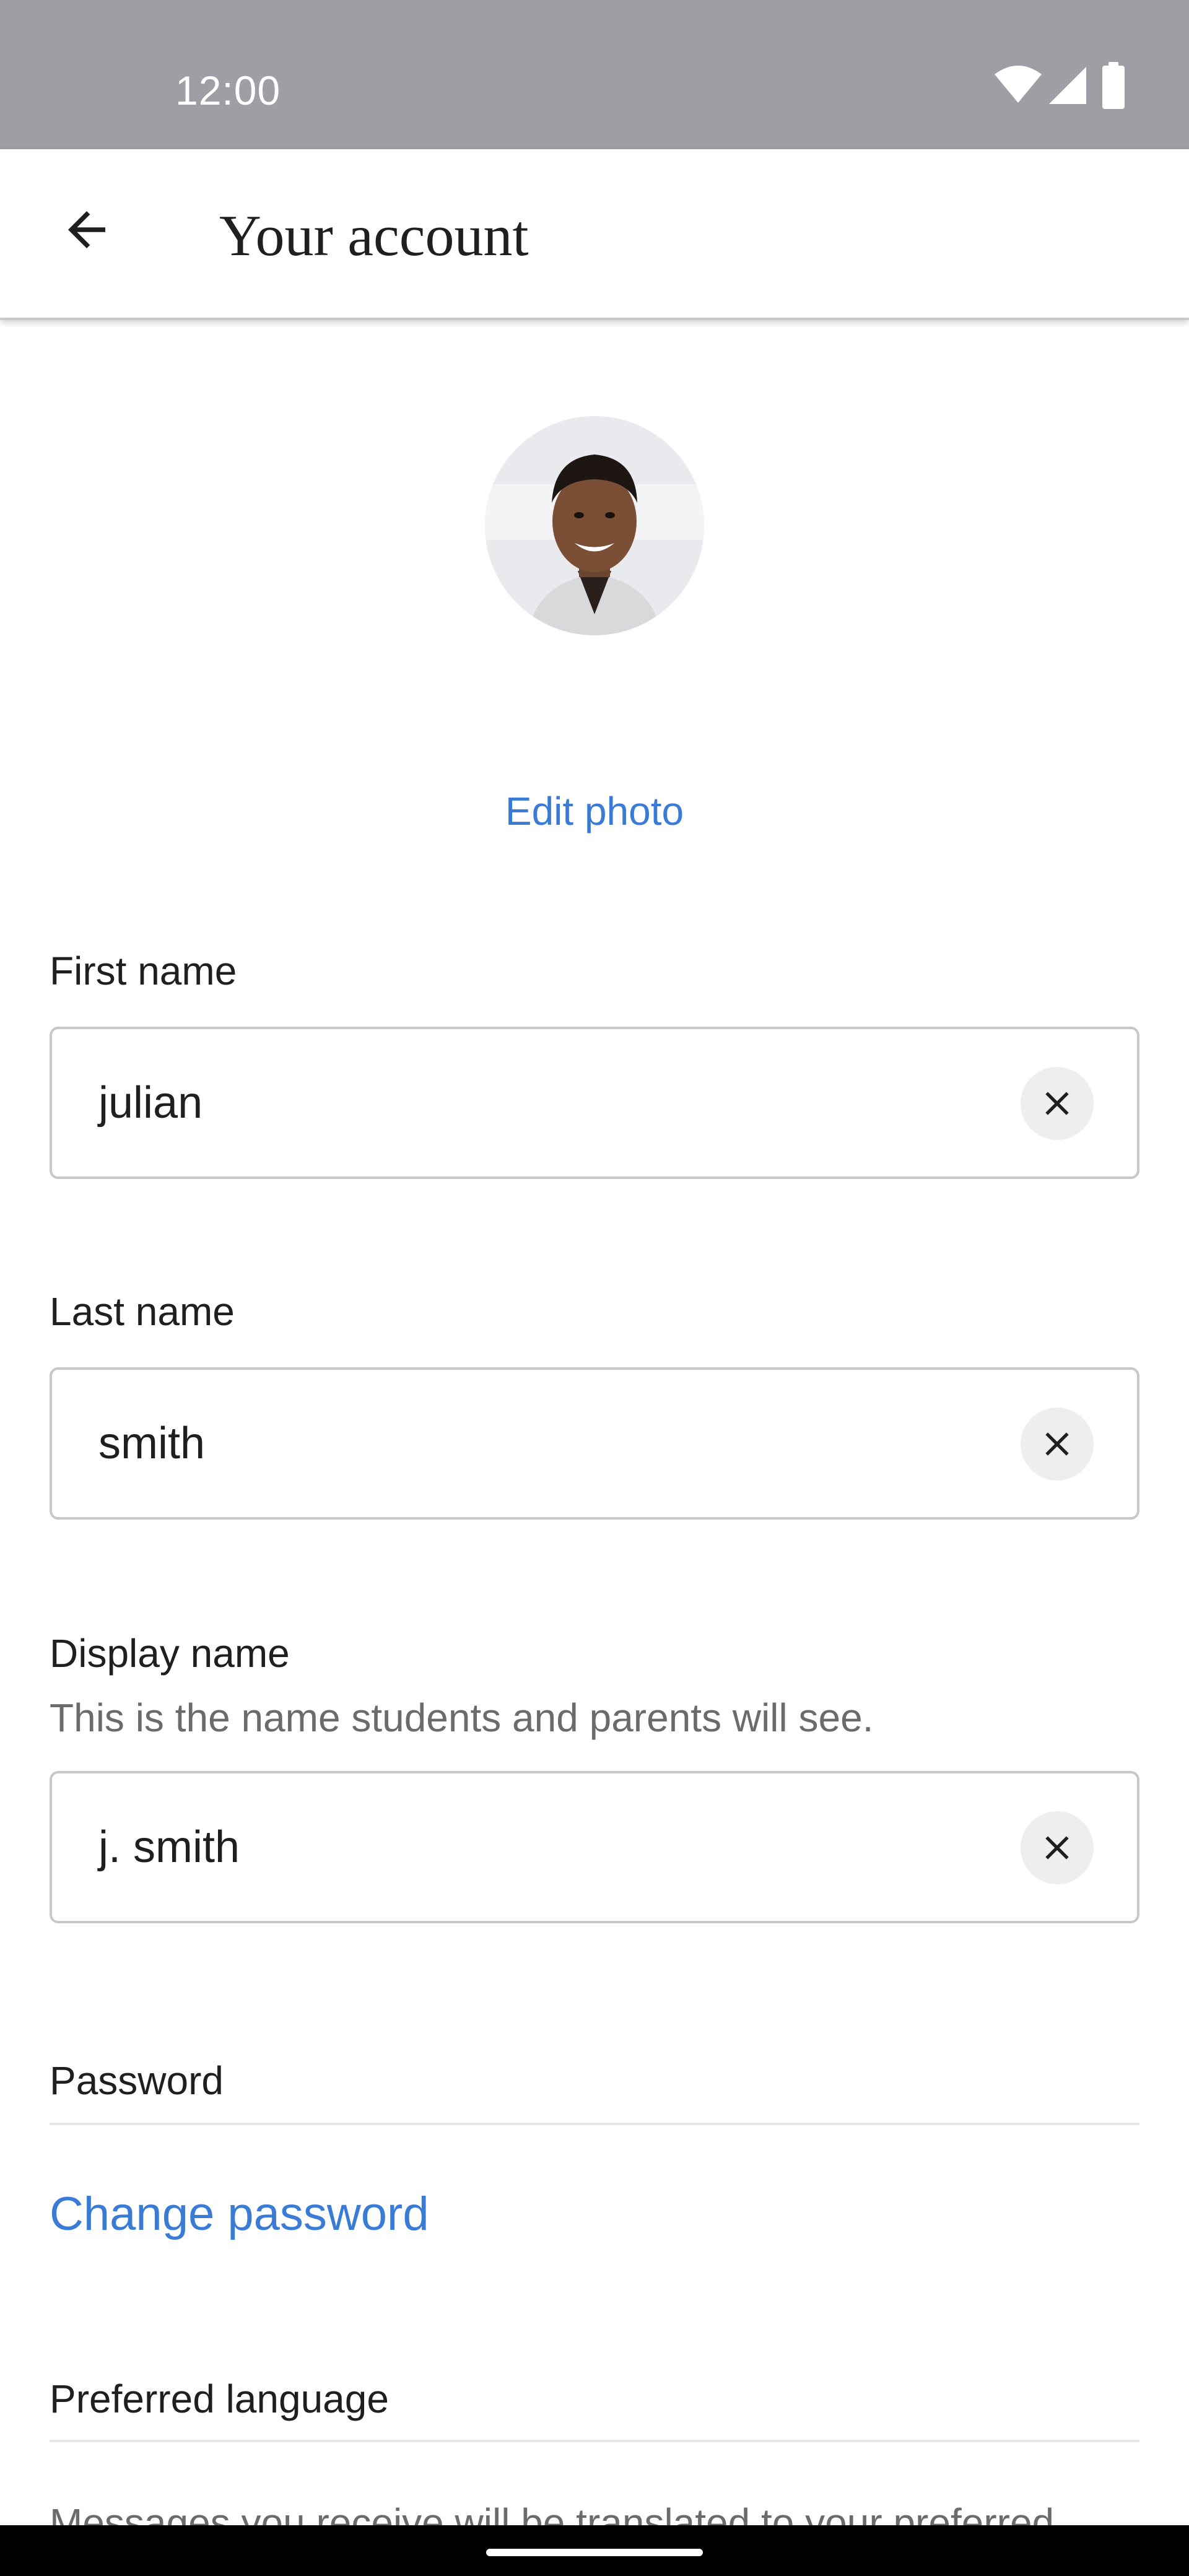  I want to click on profile-photo, so click(594, 525).